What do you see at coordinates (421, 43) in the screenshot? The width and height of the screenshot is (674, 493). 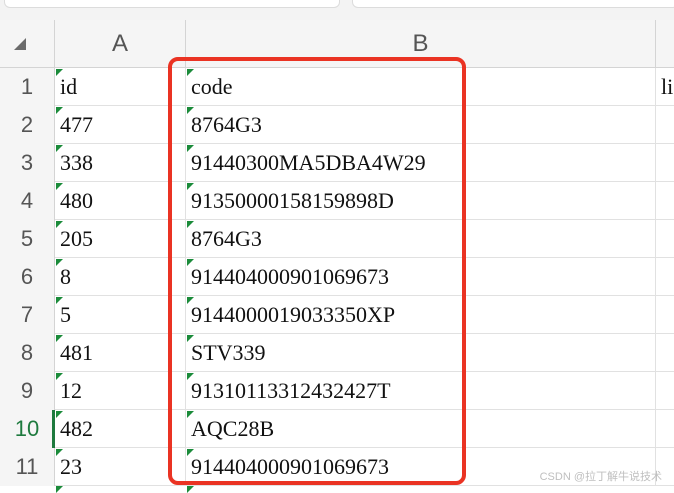 I see `column-header-b: B` at bounding box center [421, 43].